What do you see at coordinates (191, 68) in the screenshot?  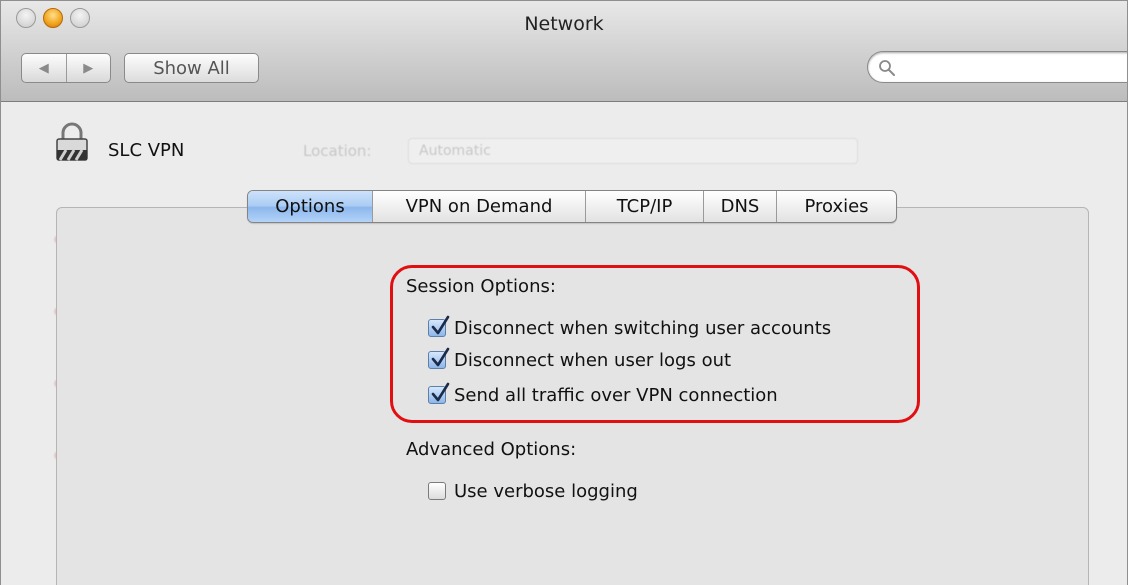 I see `show-all-button: Show All` at bounding box center [191, 68].